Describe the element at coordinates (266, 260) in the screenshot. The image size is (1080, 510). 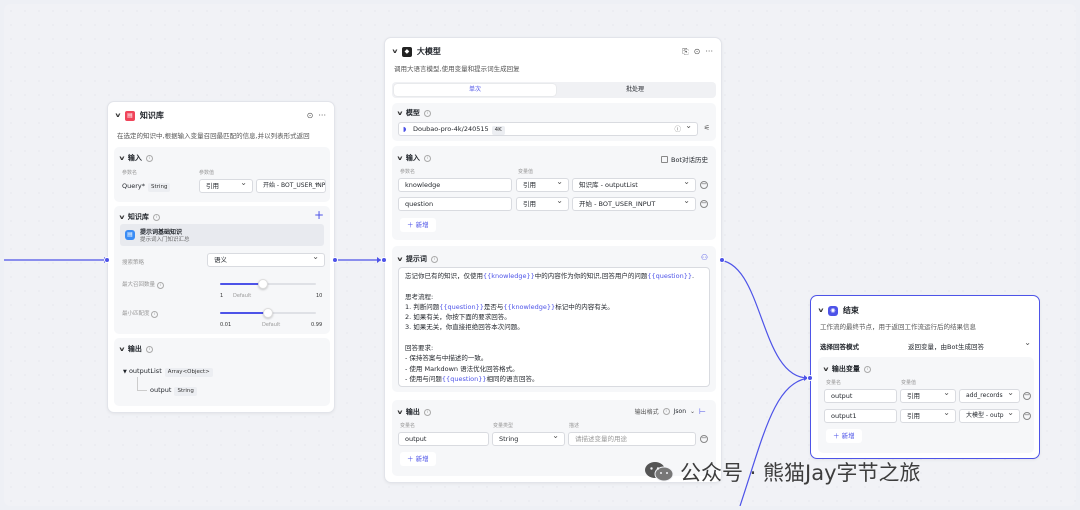
I see `strategy-select: 语义` at that location.